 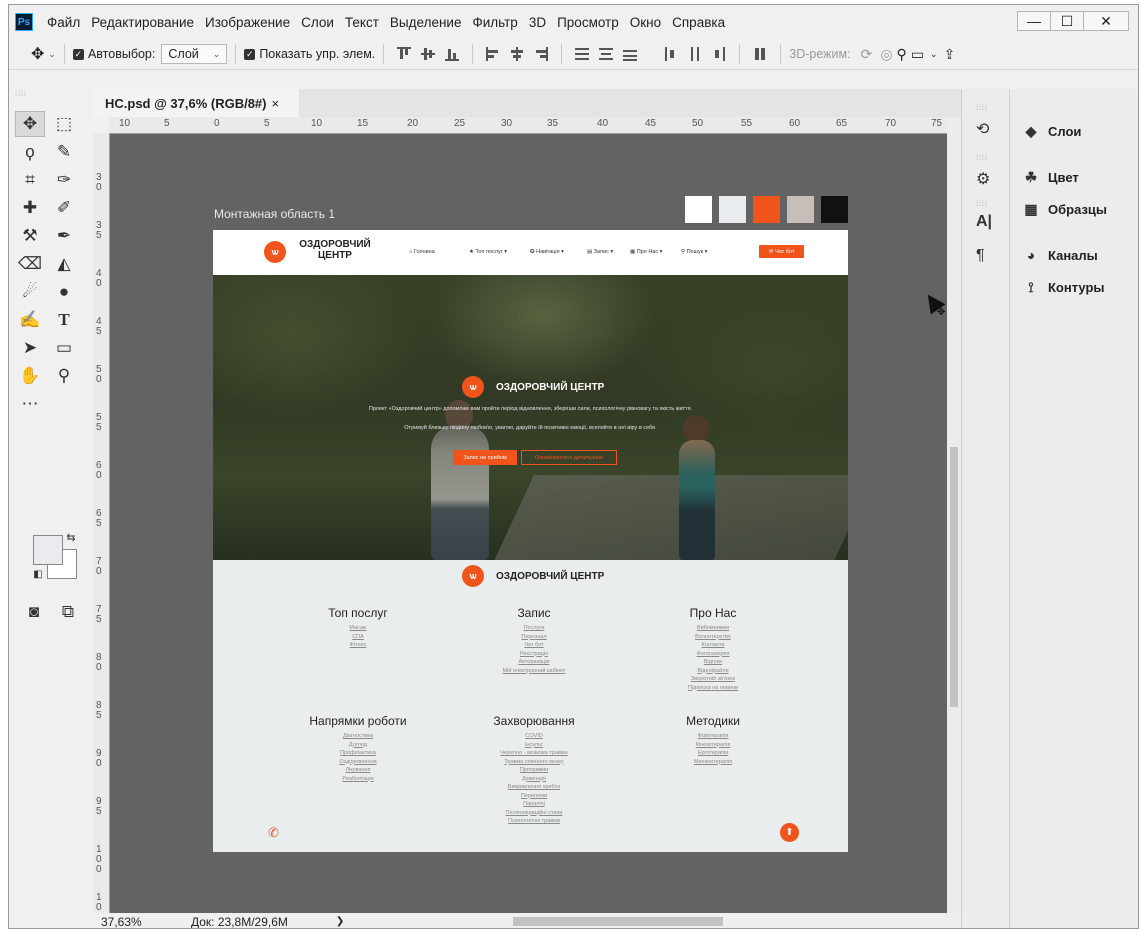 I want to click on footer-link: Фотогалерея, so click(x=713, y=654).